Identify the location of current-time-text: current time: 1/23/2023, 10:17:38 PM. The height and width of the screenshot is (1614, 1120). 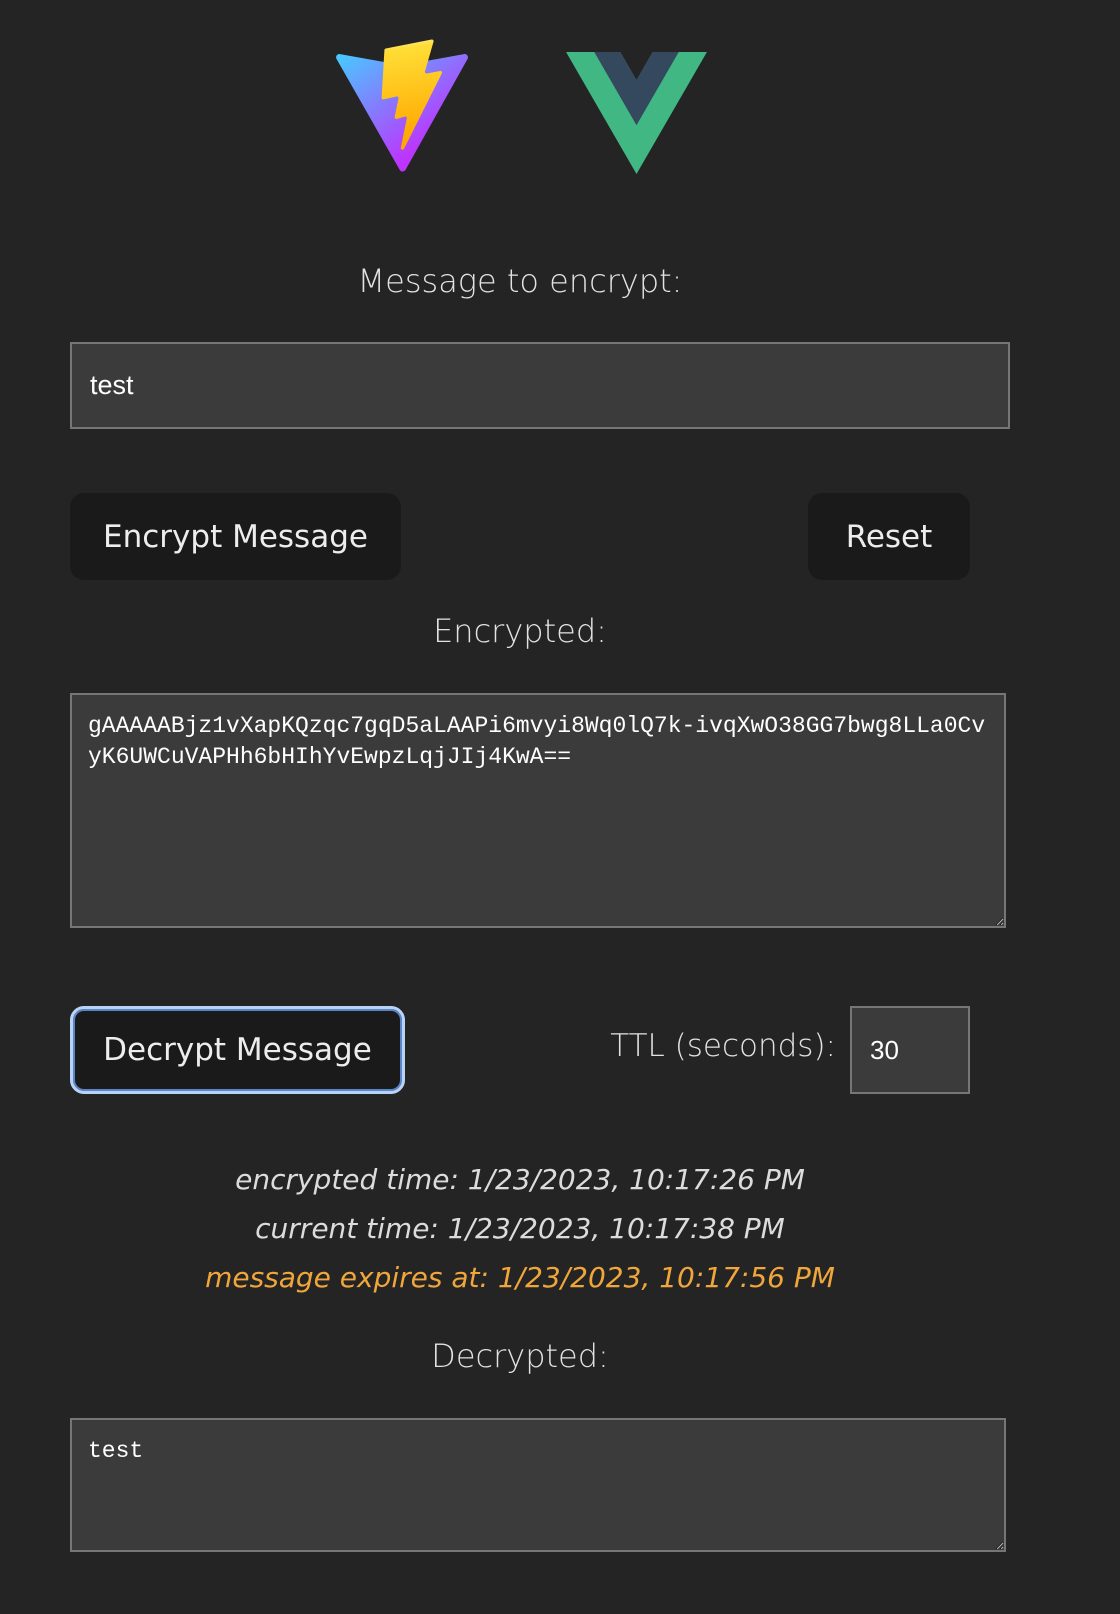
(520, 1228).